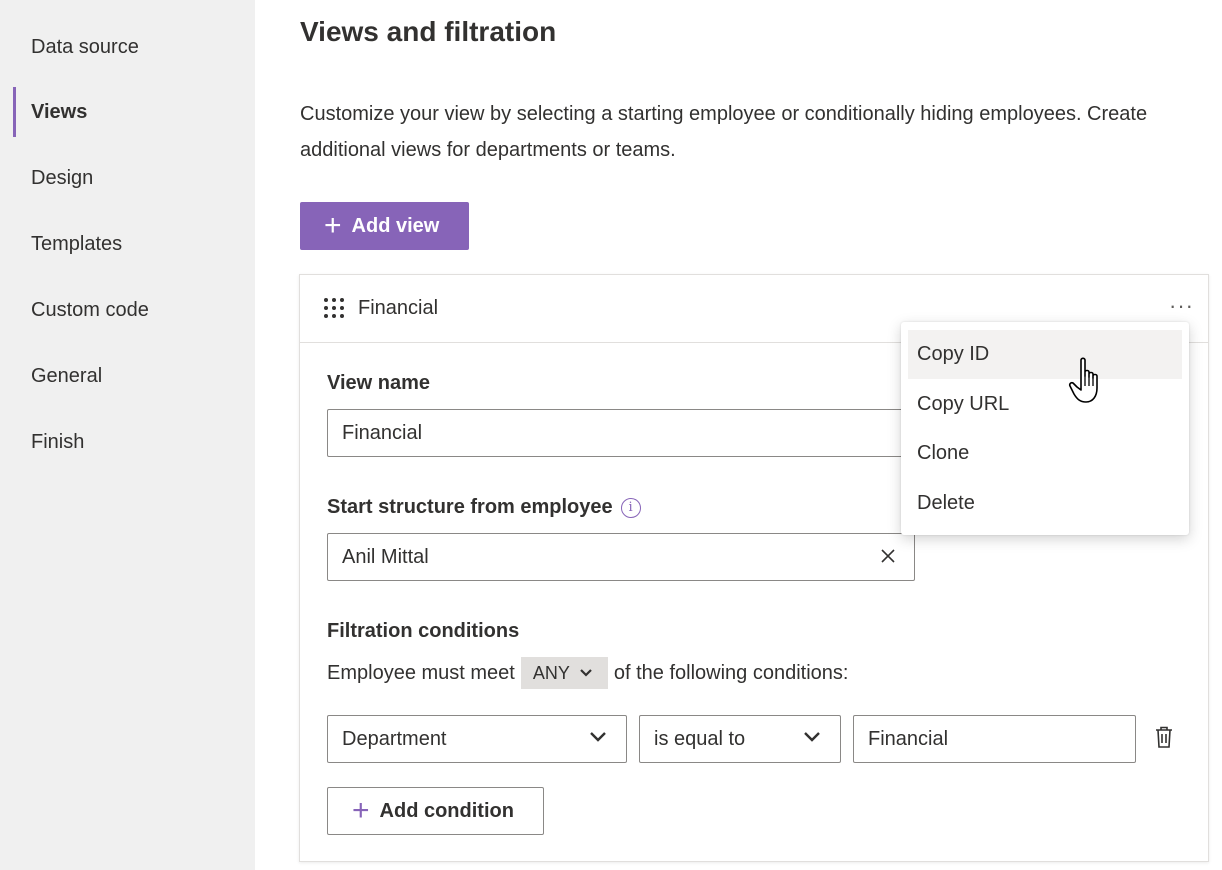  I want to click on add-condition-button: + Add condition, so click(435, 811).